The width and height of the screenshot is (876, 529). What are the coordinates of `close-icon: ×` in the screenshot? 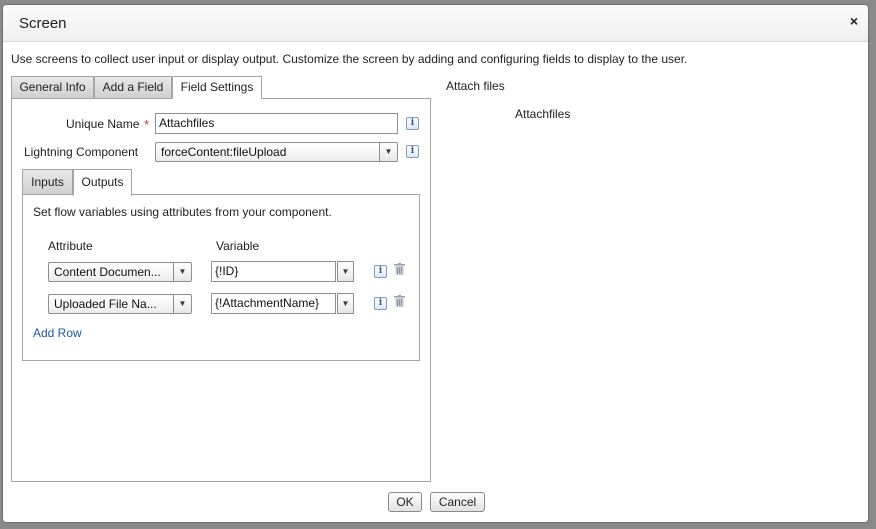 It's located at (854, 21).